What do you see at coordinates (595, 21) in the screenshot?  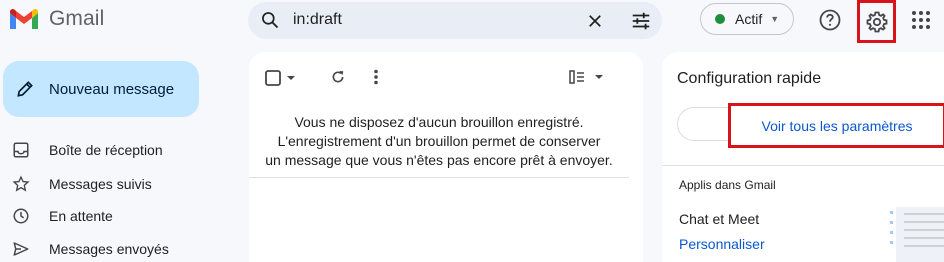 I see `clear-search-icon` at bounding box center [595, 21].